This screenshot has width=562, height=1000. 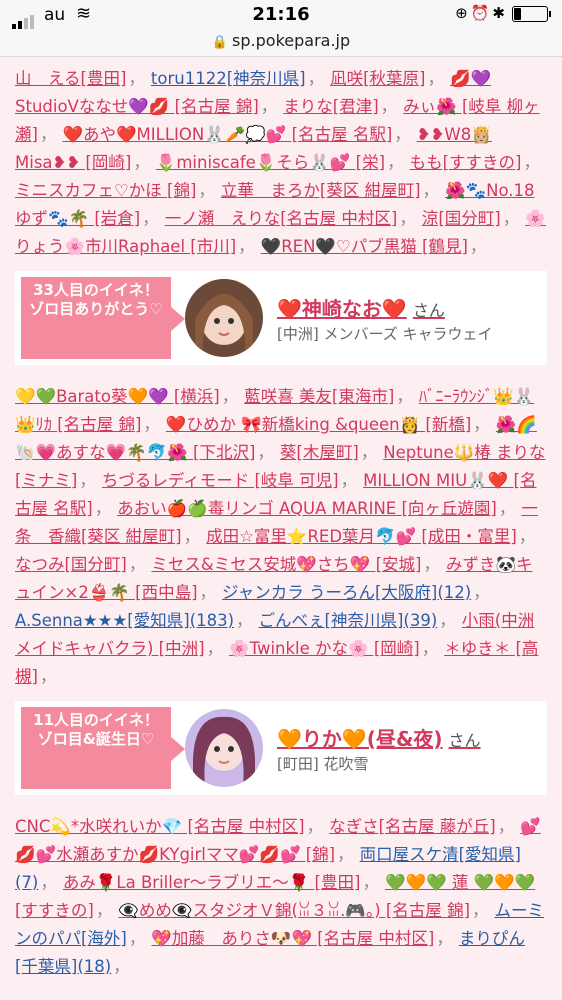 What do you see at coordinates (281, 218) in the screenshot?
I see `liker-link: 一ノ瀬 えりな[名古屋 中村区]` at bounding box center [281, 218].